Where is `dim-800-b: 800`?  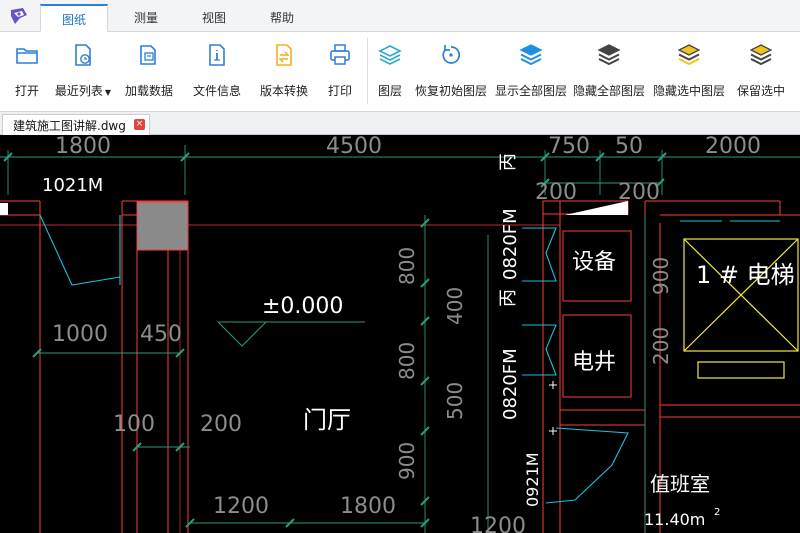 dim-800-b: 800 is located at coordinates (407, 361).